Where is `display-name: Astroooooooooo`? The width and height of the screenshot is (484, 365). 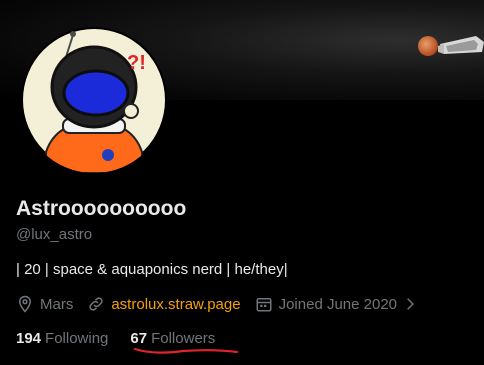
display-name: Astroooooooooo is located at coordinates (101, 208).